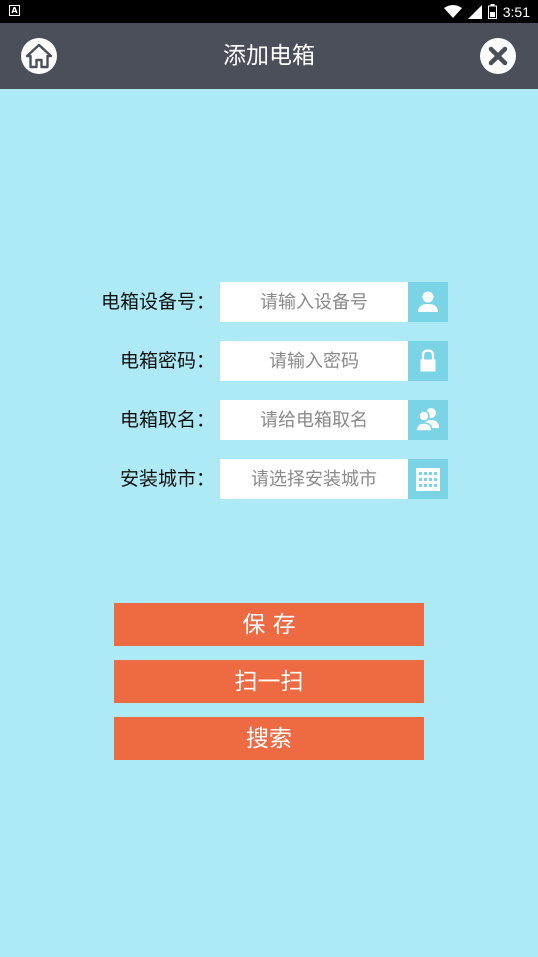 The height and width of the screenshot is (957, 538). I want to click on city-icon-box, so click(428, 479).